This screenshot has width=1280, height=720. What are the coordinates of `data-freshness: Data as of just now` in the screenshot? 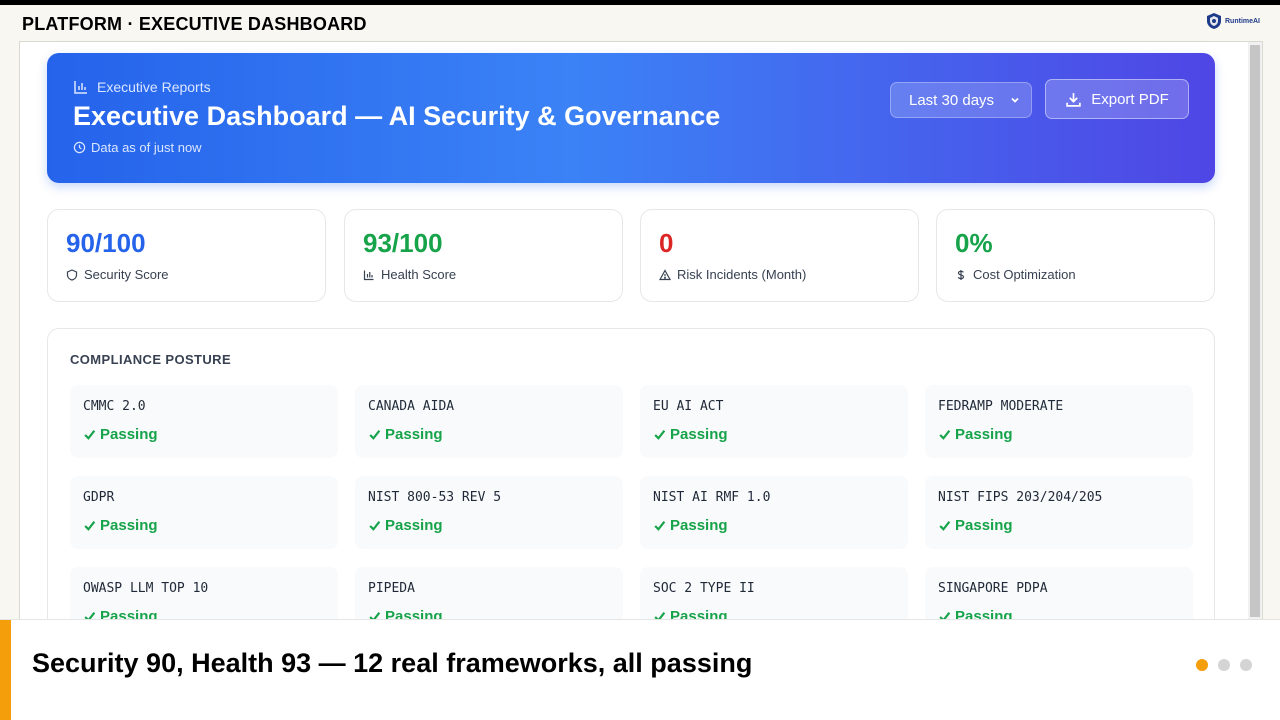 It's located at (137, 147).